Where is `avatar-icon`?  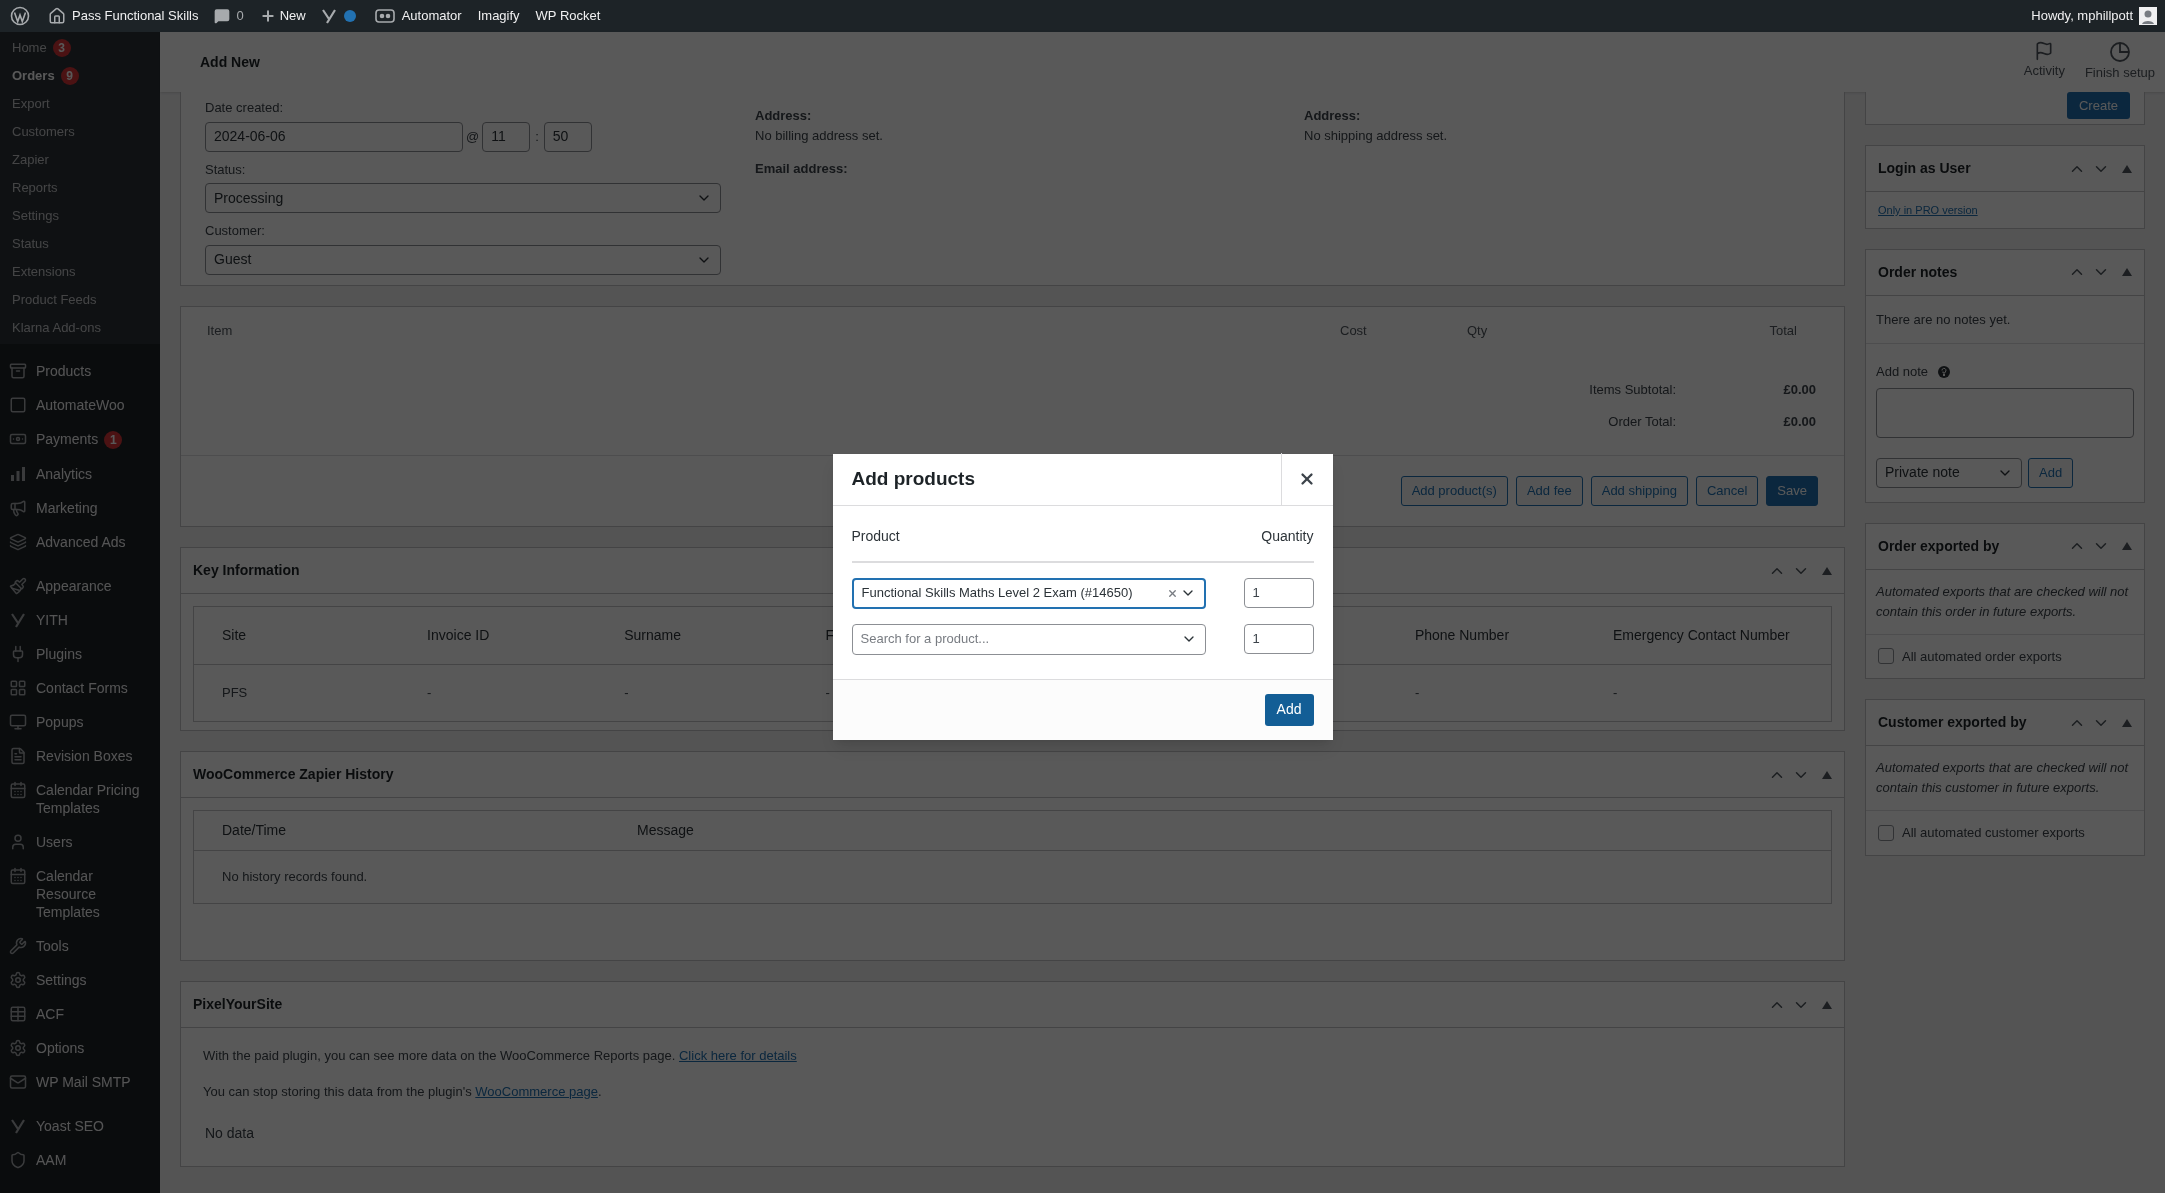
avatar-icon is located at coordinates (2148, 16).